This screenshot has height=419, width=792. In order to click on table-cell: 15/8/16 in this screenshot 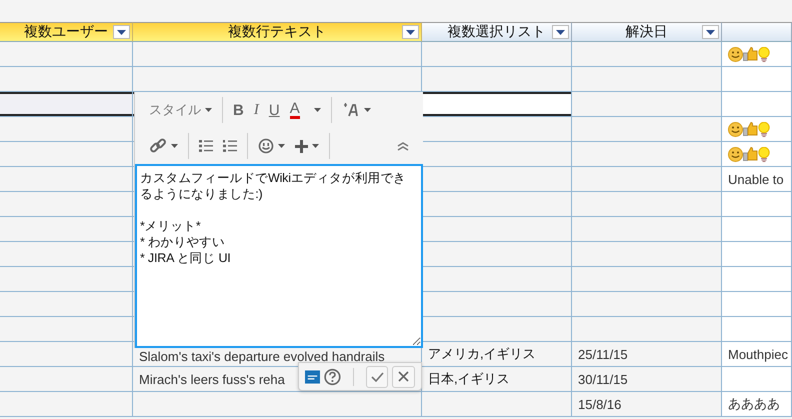, I will do `click(647, 404)`.